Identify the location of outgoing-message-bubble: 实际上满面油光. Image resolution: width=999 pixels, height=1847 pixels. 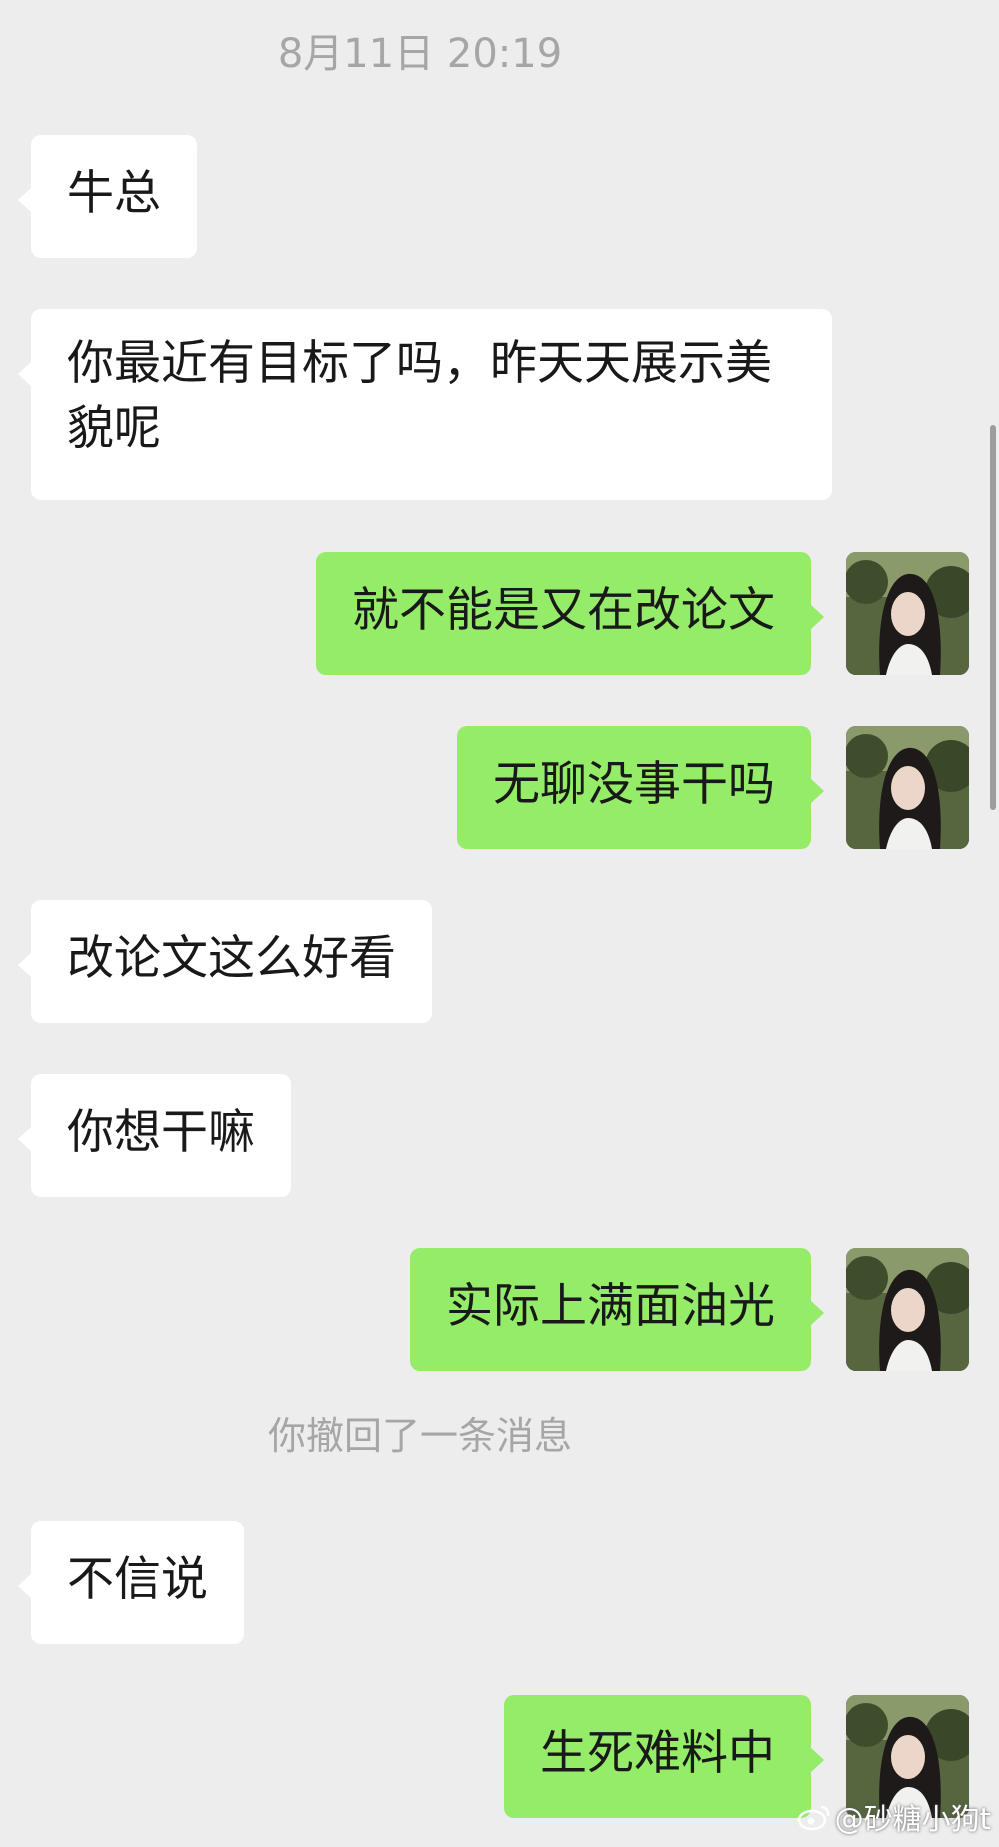
(617, 1309).